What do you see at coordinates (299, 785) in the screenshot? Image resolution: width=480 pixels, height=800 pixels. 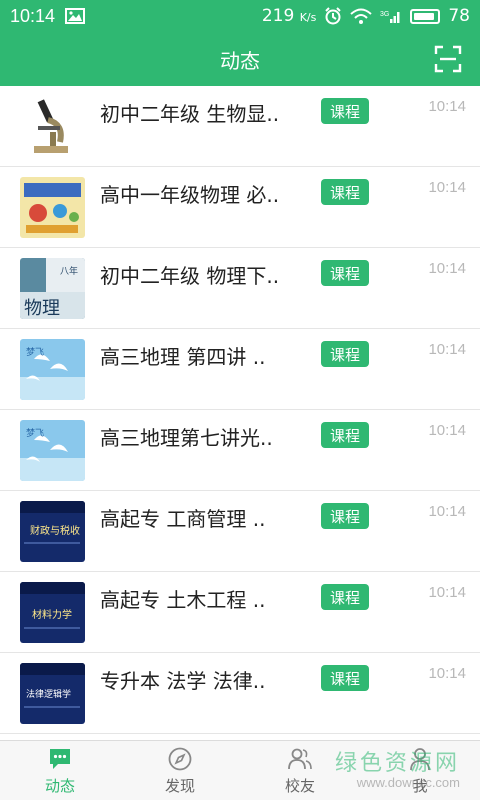 I see `tab-label: 校友` at bounding box center [299, 785].